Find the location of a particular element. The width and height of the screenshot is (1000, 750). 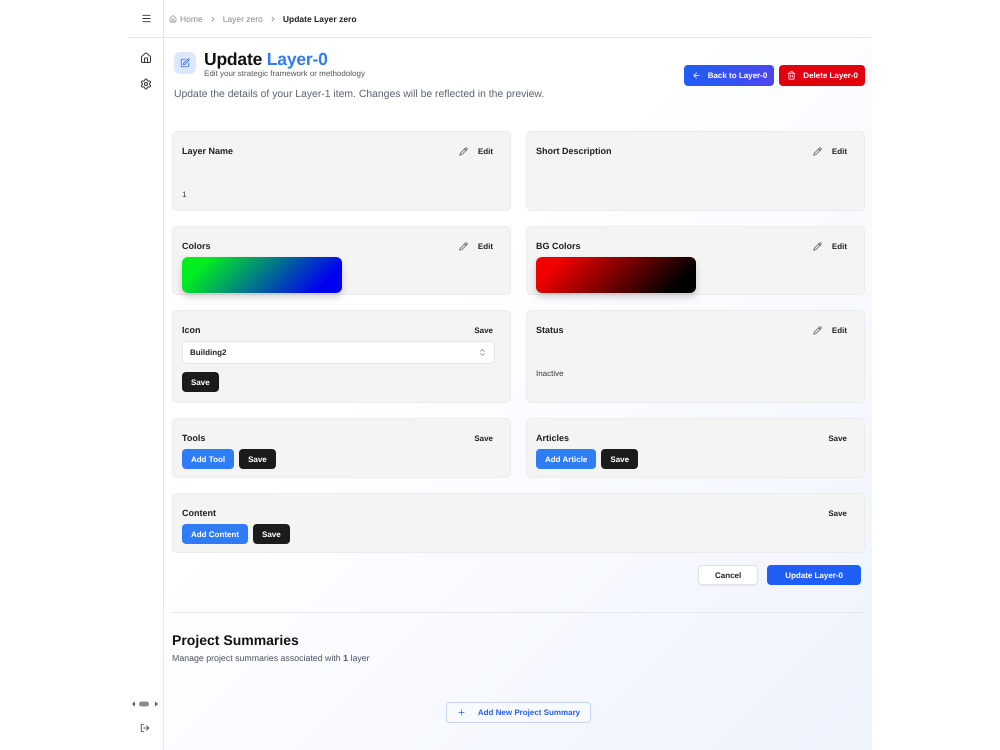

field-label: Colors is located at coordinates (196, 246).